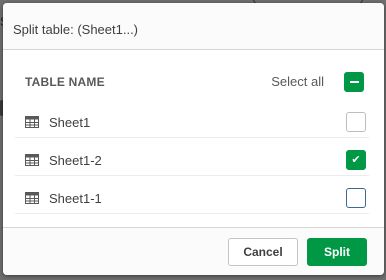 Image resolution: width=386 pixels, height=280 pixels. I want to click on check-icon: ✔, so click(356, 159).